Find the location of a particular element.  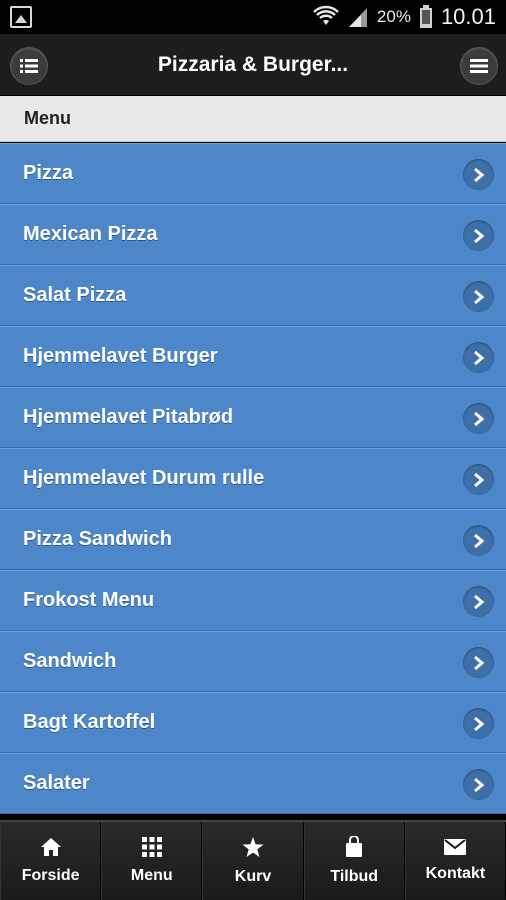

list-item-label: Pizza is located at coordinates (48, 173).